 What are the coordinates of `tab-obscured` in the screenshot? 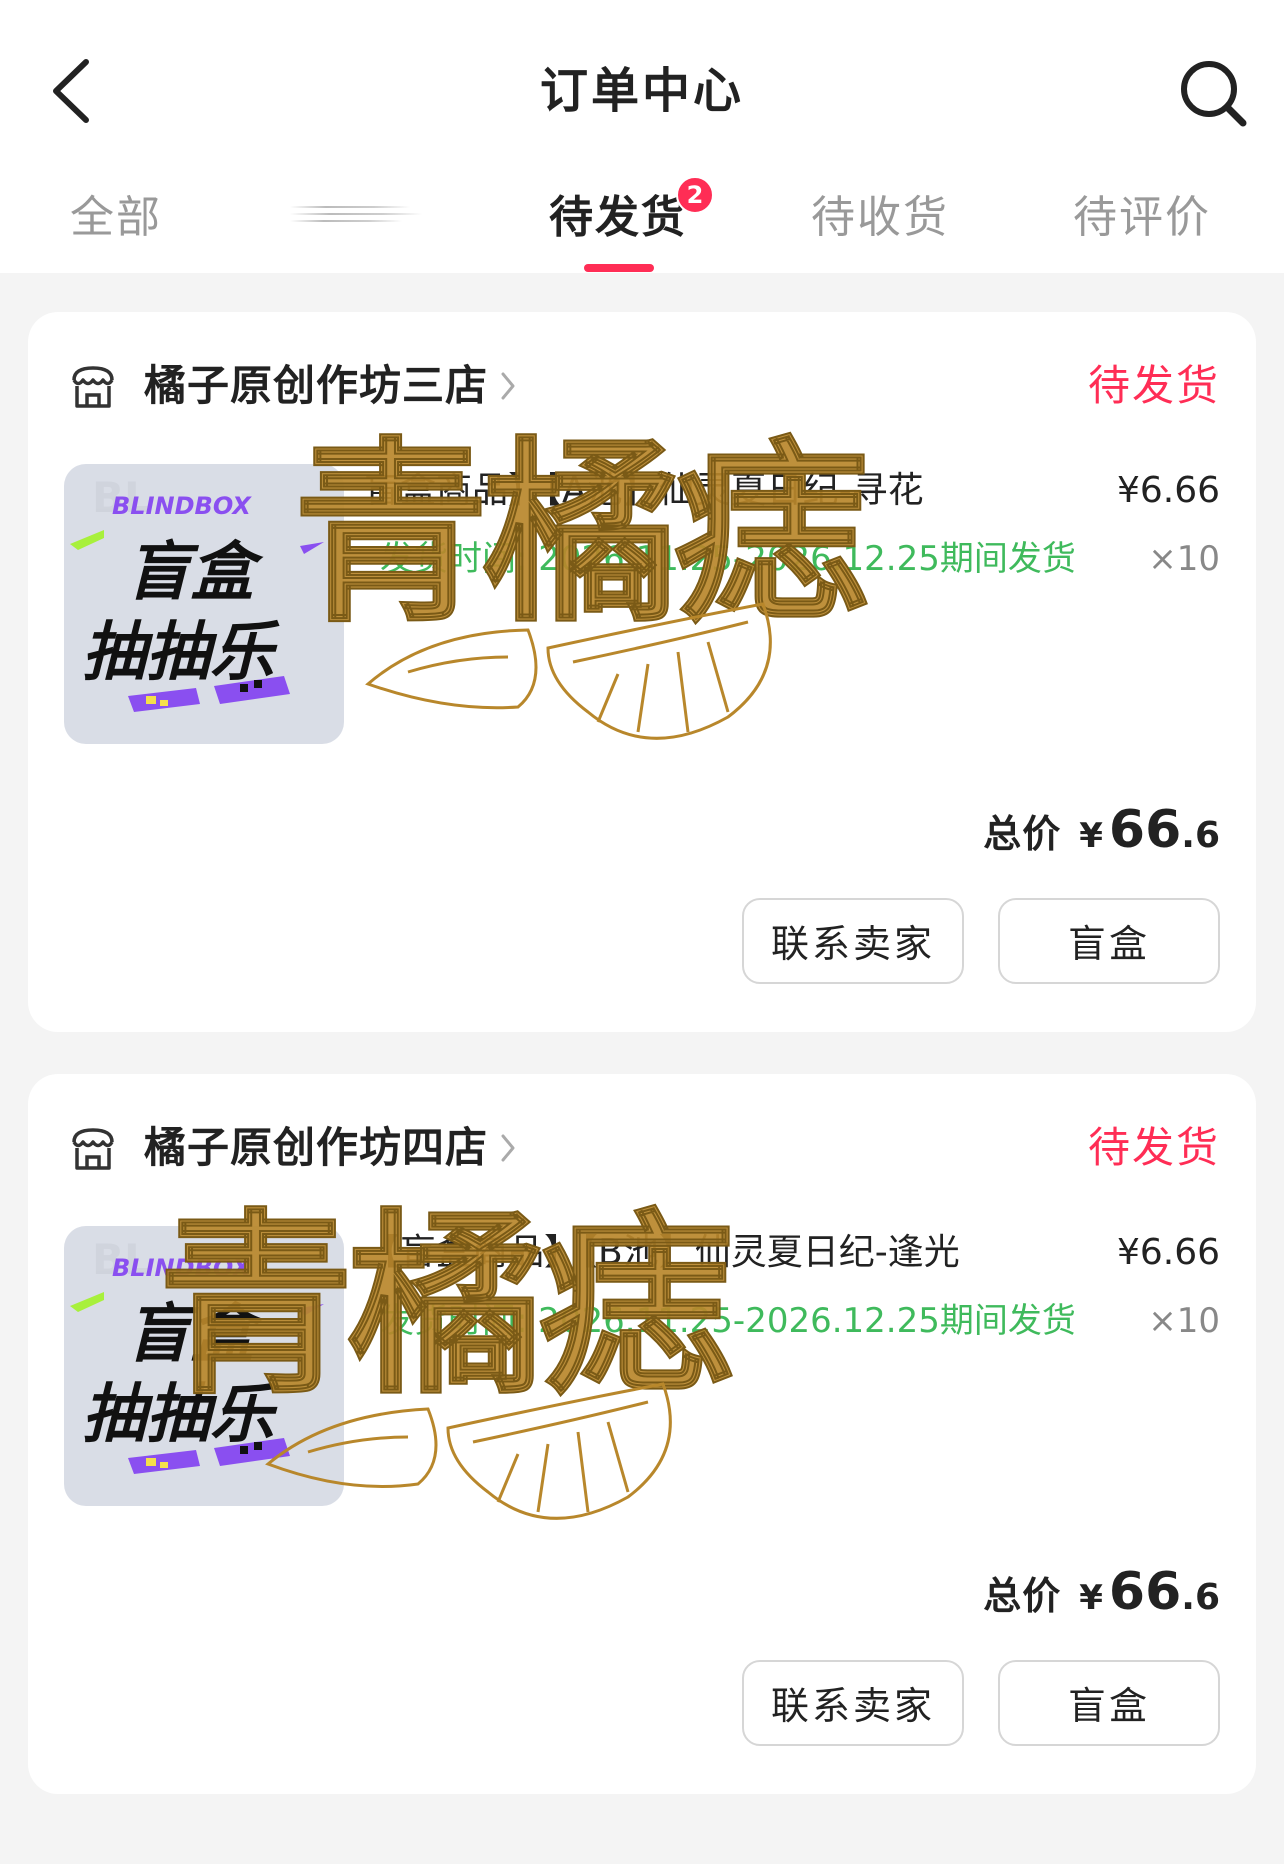 It's located at (357, 217).